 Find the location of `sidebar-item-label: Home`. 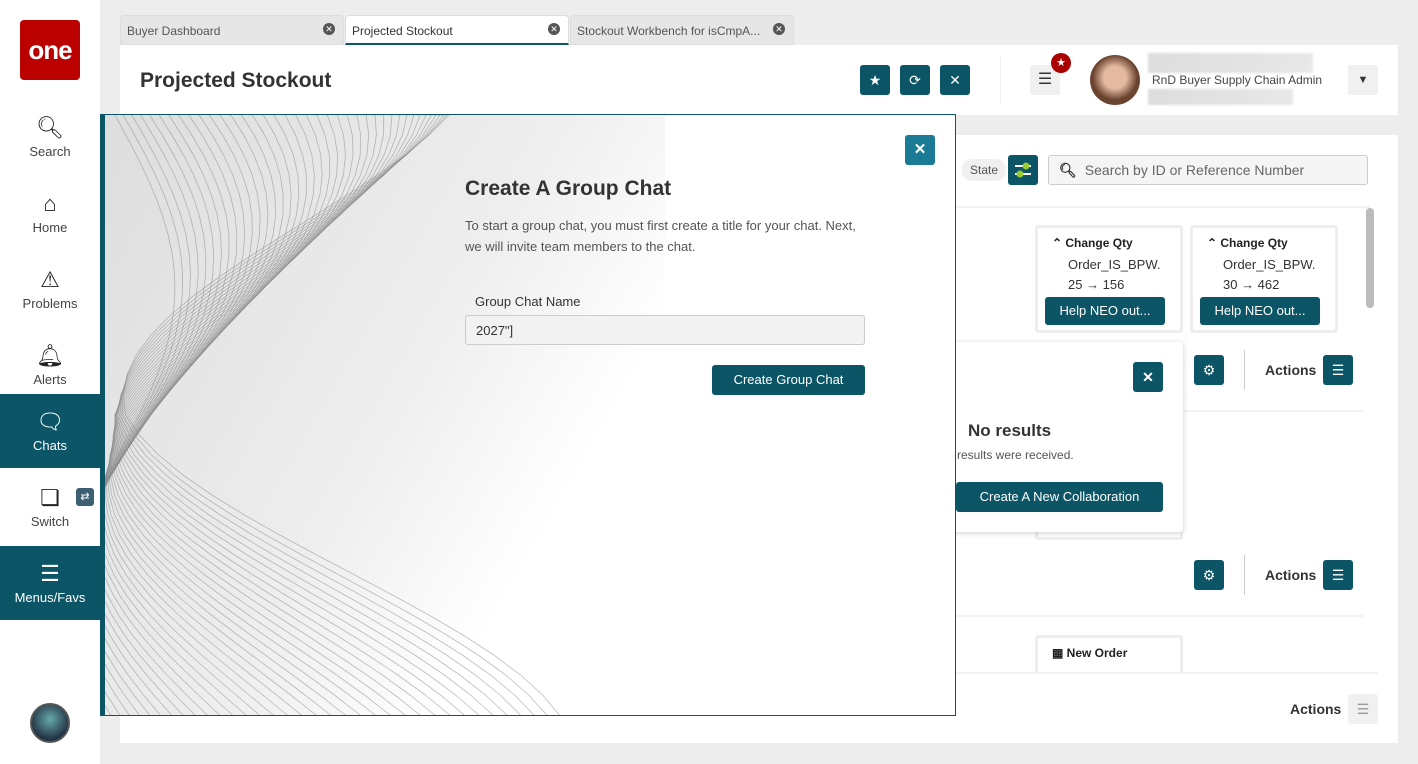

sidebar-item-label: Home is located at coordinates (50, 227).